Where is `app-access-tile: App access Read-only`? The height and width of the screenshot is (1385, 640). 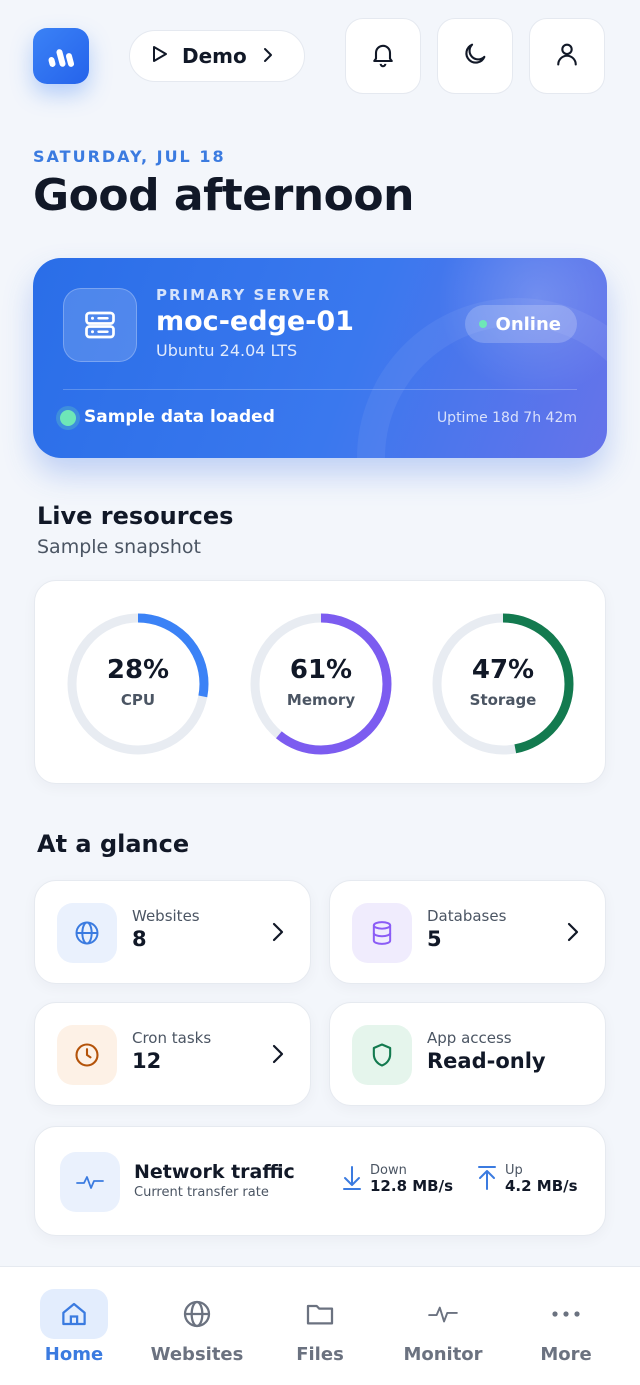 app-access-tile: App access Read-only is located at coordinates (467, 1054).